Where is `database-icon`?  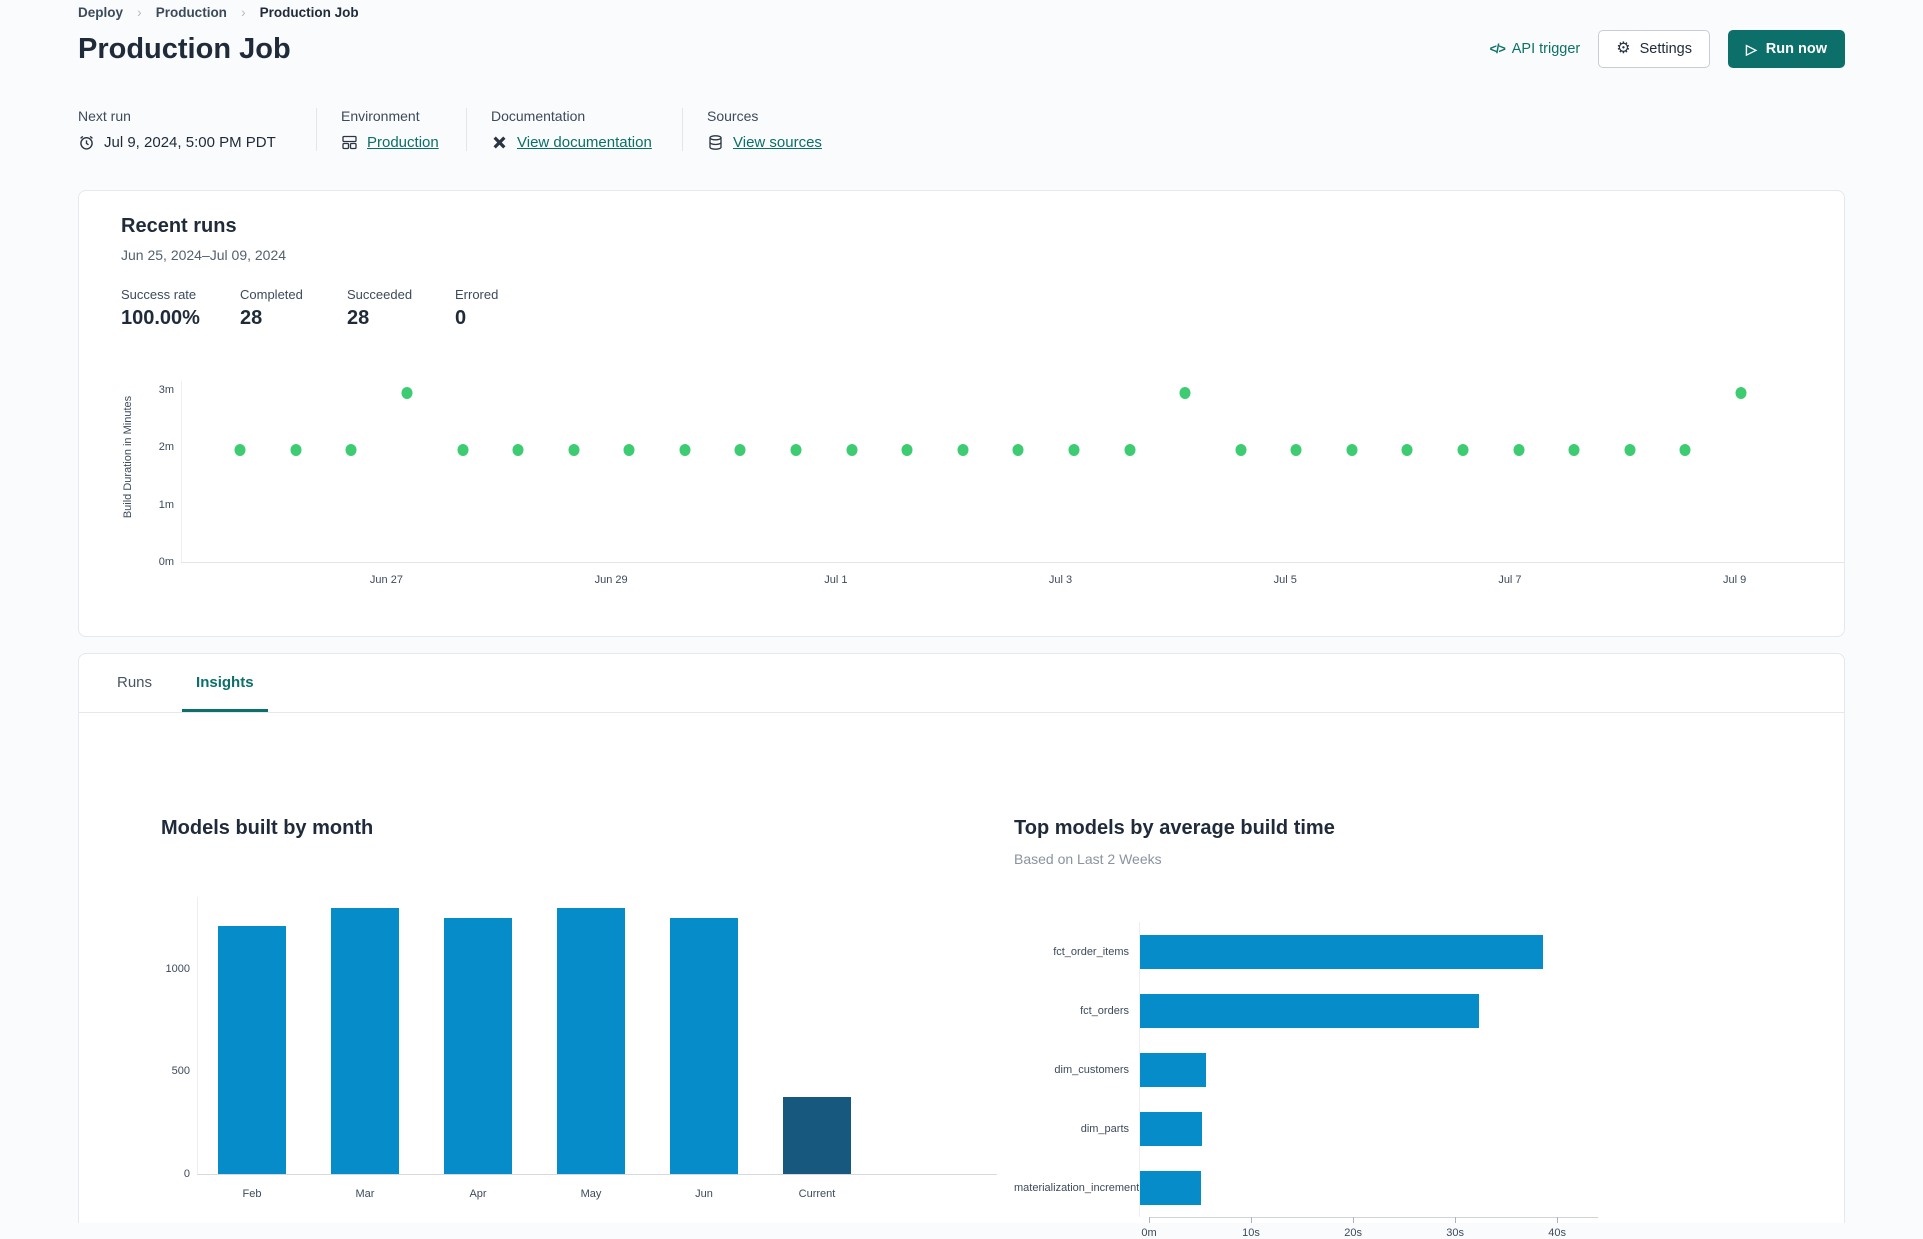 database-icon is located at coordinates (715, 142).